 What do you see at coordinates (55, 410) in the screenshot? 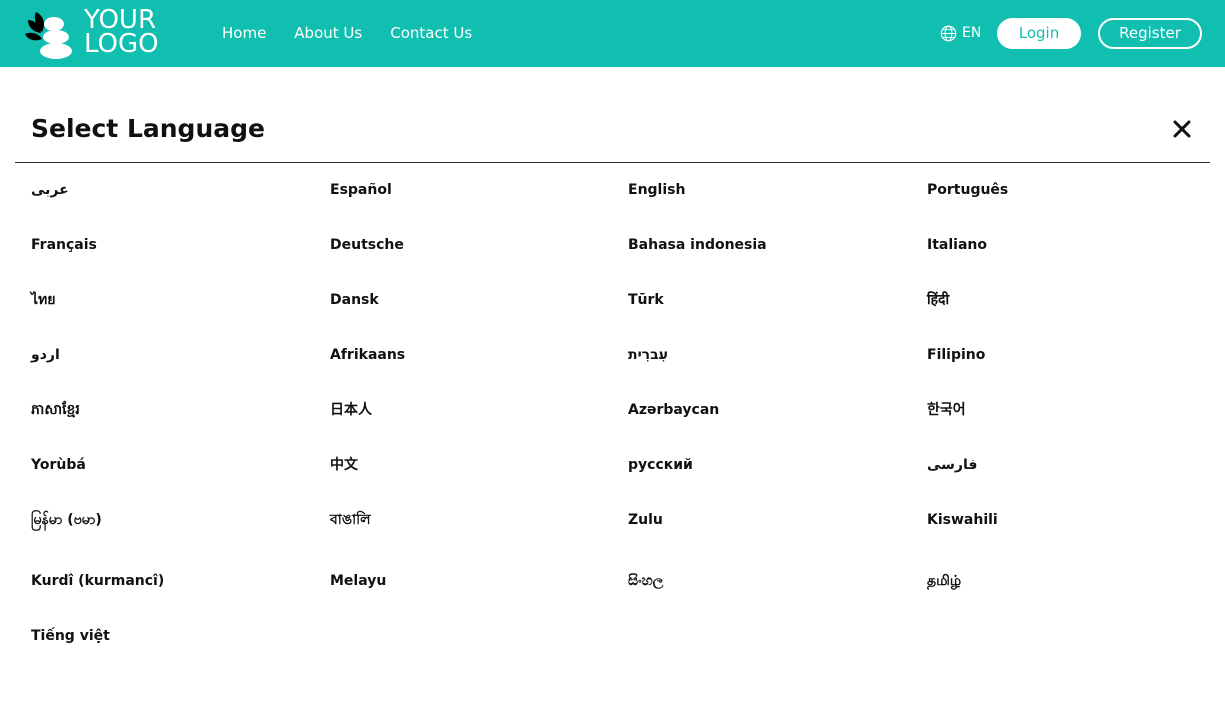
I see `language-option: ភាសាខ្មែរ` at bounding box center [55, 410].